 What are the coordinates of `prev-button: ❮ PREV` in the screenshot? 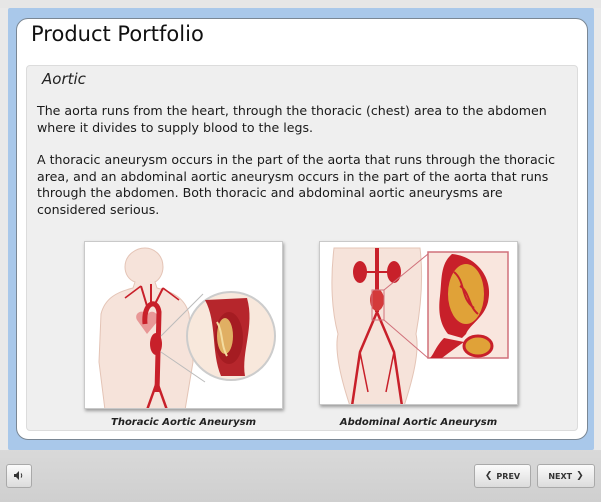 It's located at (502, 476).